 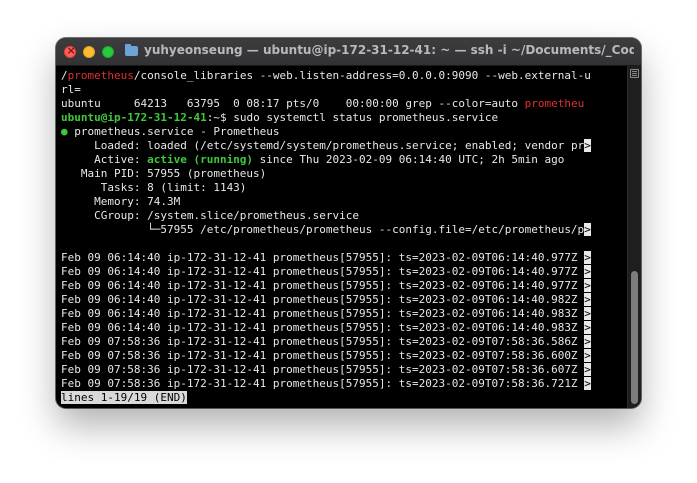 What do you see at coordinates (173, 131) in the screenshot?
I see `service-name: prometheus.service - Prometheus` at bounding box center [173, 131].